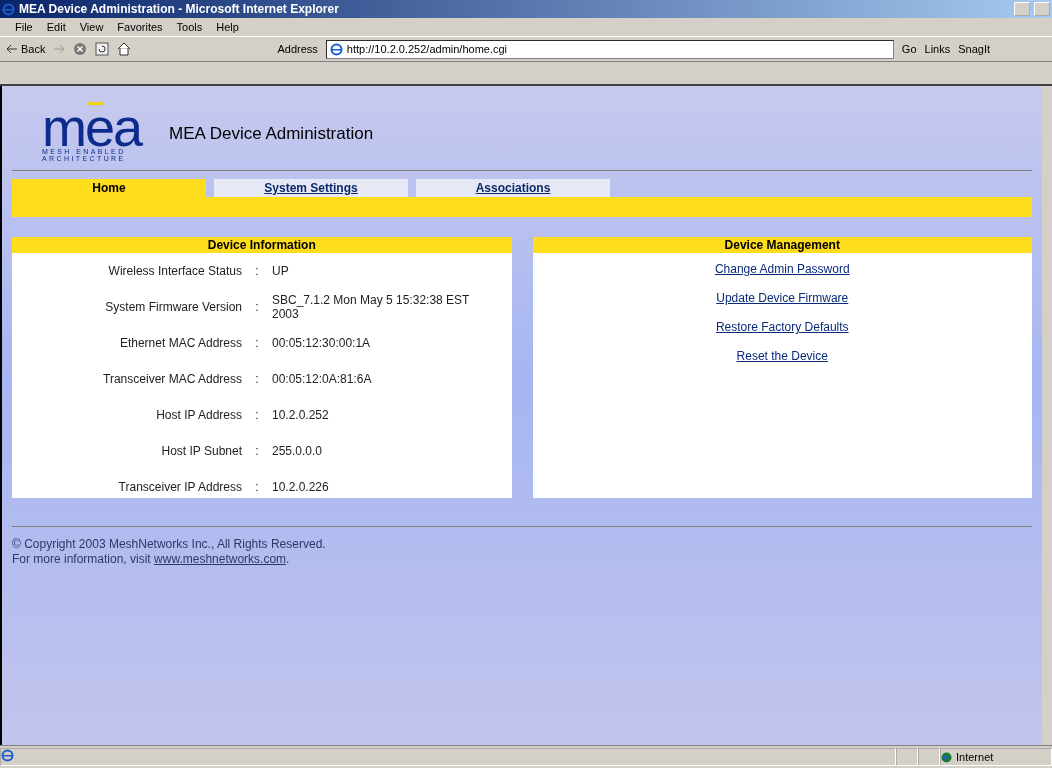  What do you see at coordinates (782, 356) in the screenshot?
I see `management-link: Reset the Device` at bounding box center [782, 356].